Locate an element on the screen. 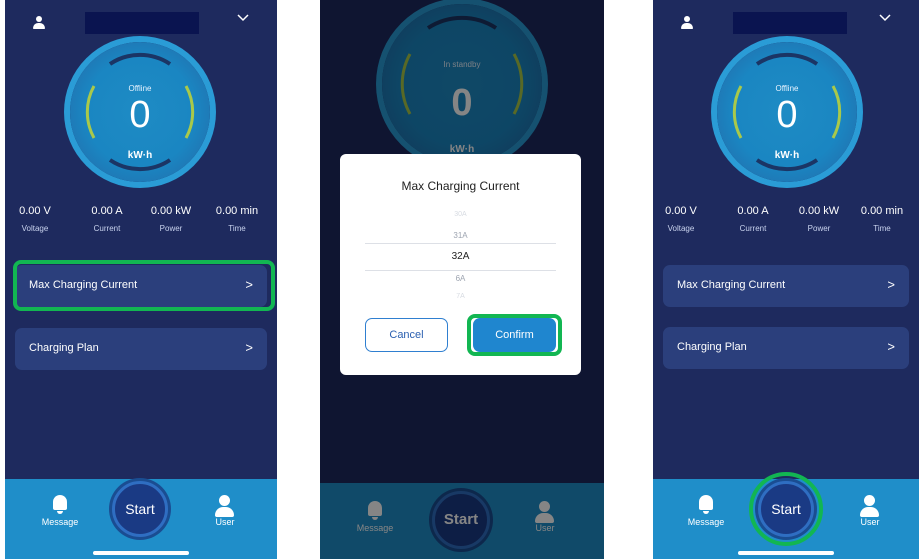 The image size is (924, 559). cancel-button: Cancel is located at coordinates (406, 335).